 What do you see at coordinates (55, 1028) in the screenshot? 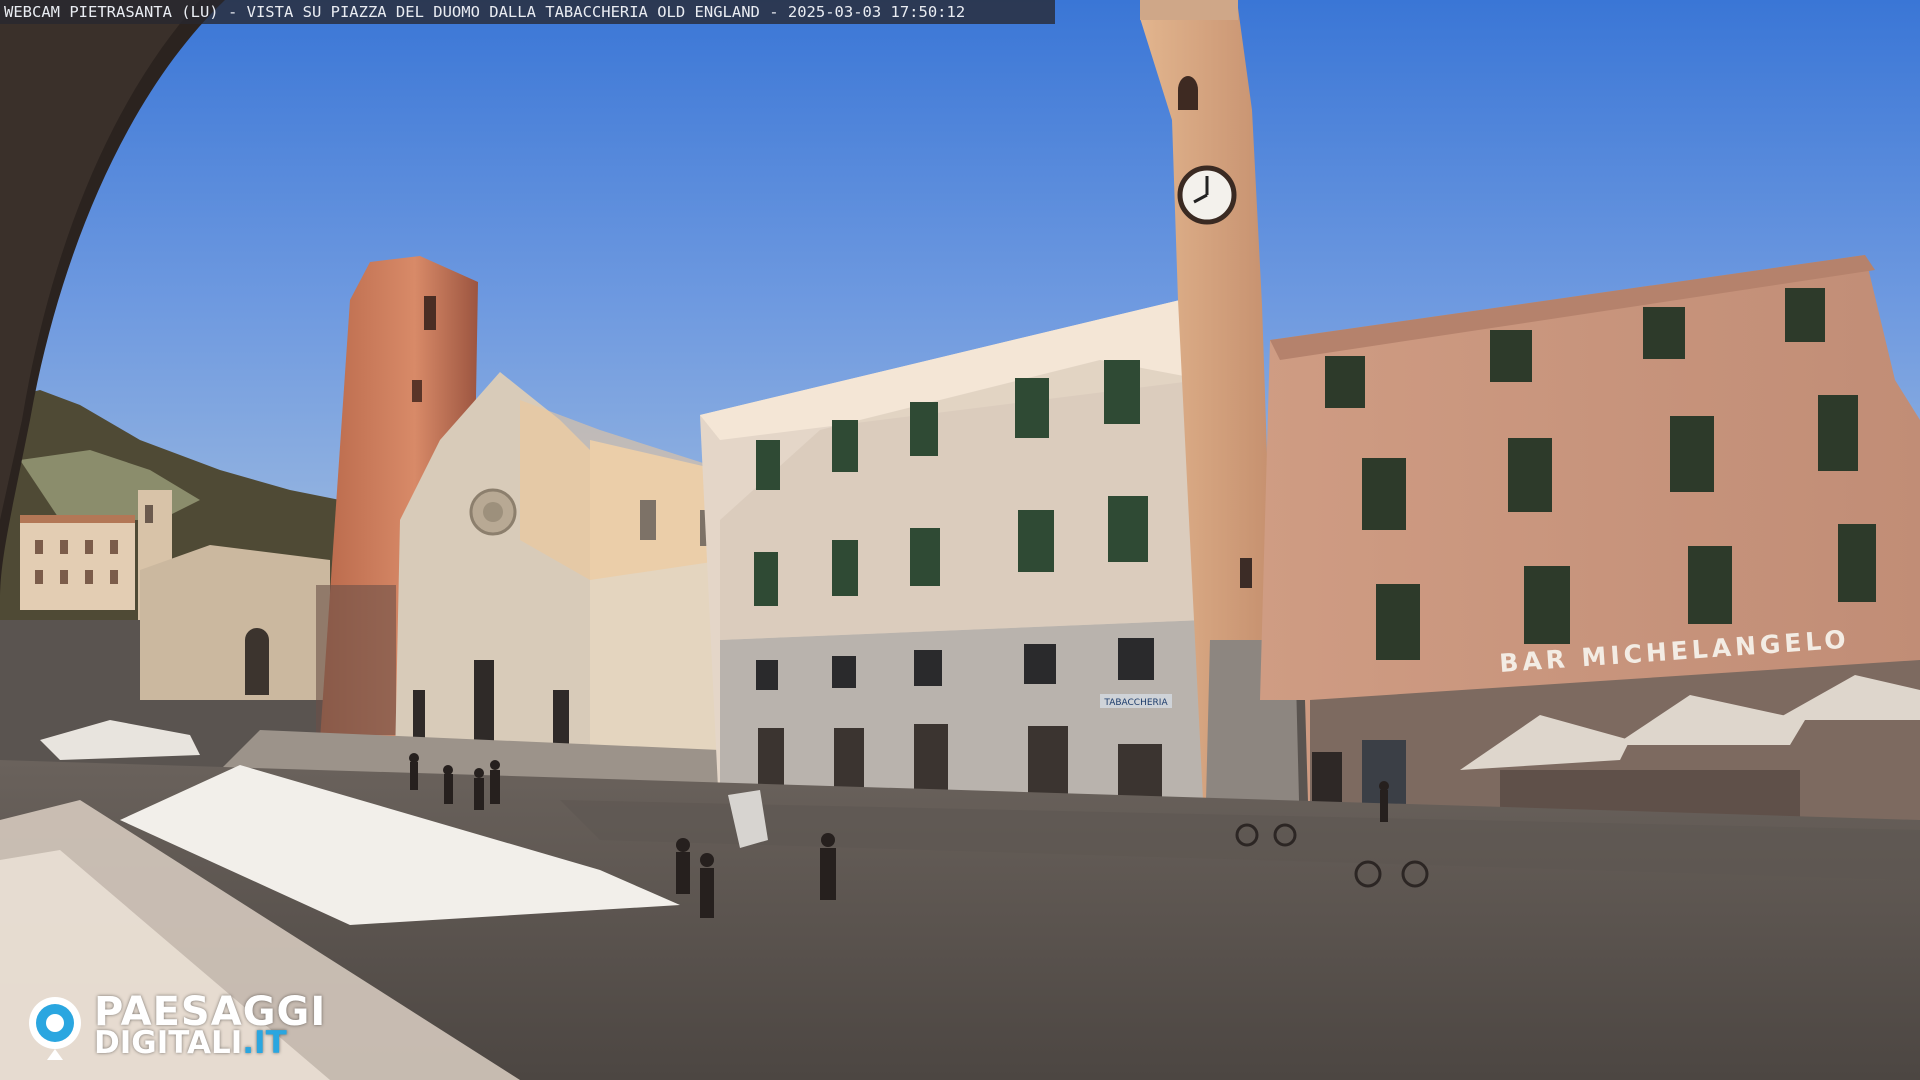
I see `eye-camera-icon` at bounding box center [55, 1028].